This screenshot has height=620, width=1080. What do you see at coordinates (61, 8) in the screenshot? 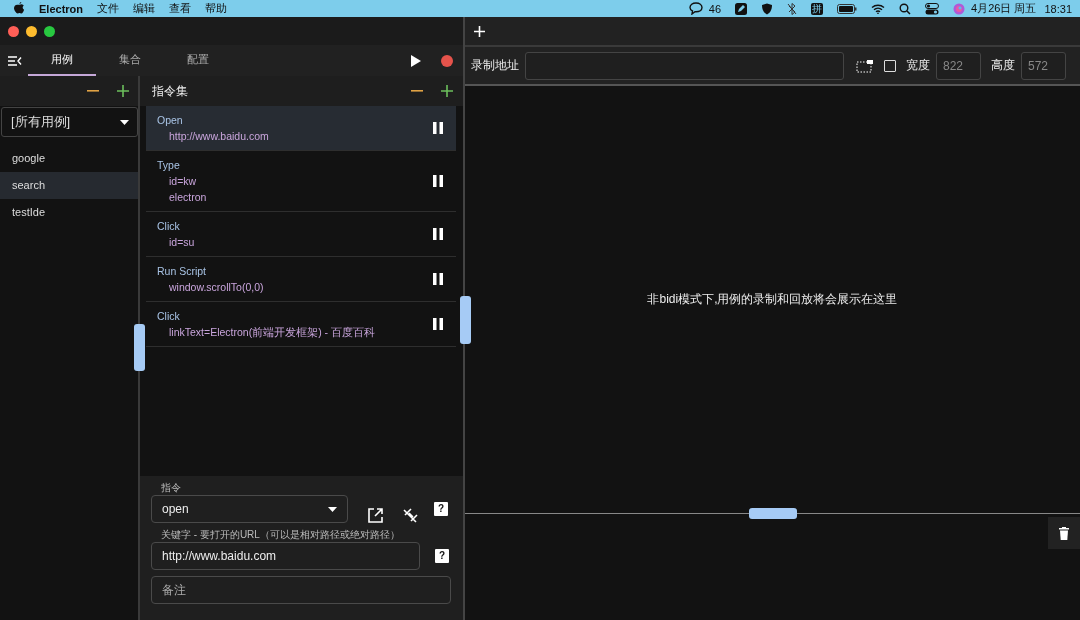
I see `app-menu: Electron` at bounding box center [61, 8].